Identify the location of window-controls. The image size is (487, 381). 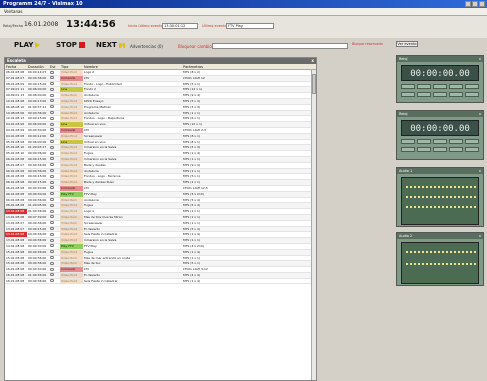
(475, 4).